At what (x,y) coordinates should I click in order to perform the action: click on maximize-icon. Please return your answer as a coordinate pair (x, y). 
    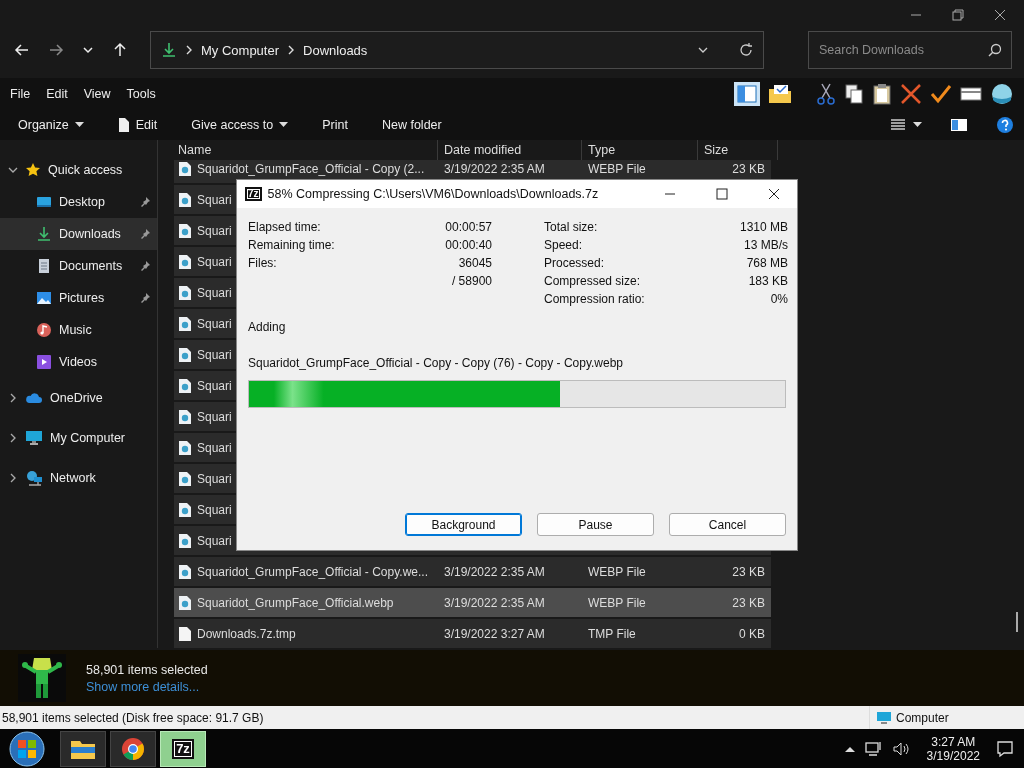
    Looking at the image, I should click on (722, 194).